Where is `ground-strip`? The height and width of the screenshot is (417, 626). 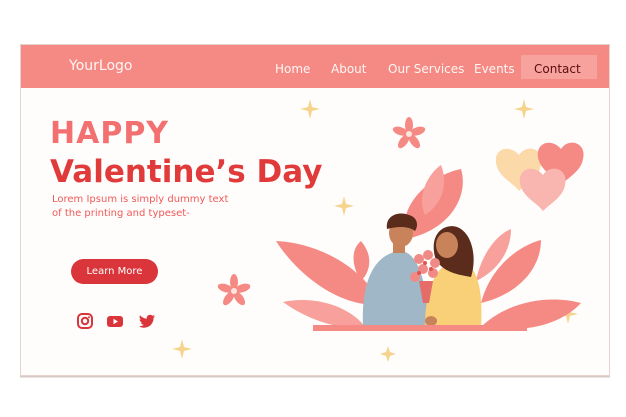
ground-strip is located at coordinates (420, 328).